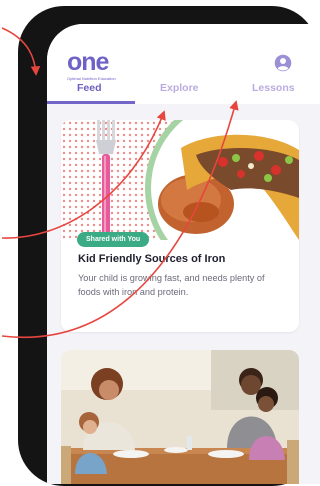  I want to click on profile-icon, so click(283, 63).